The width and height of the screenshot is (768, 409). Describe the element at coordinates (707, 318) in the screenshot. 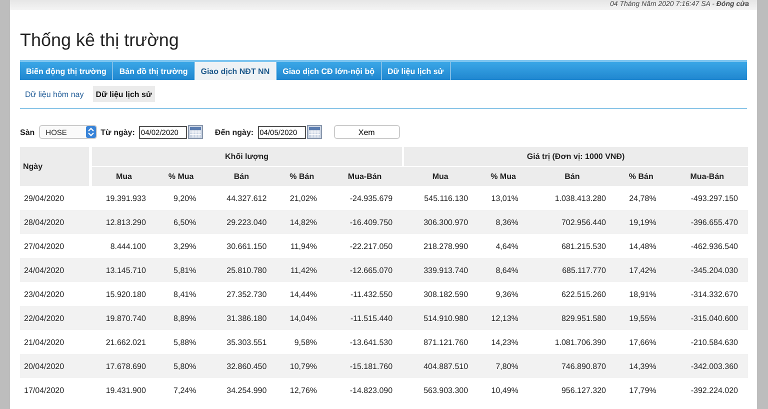

I see `table-cell: -315.040.600` at that location.